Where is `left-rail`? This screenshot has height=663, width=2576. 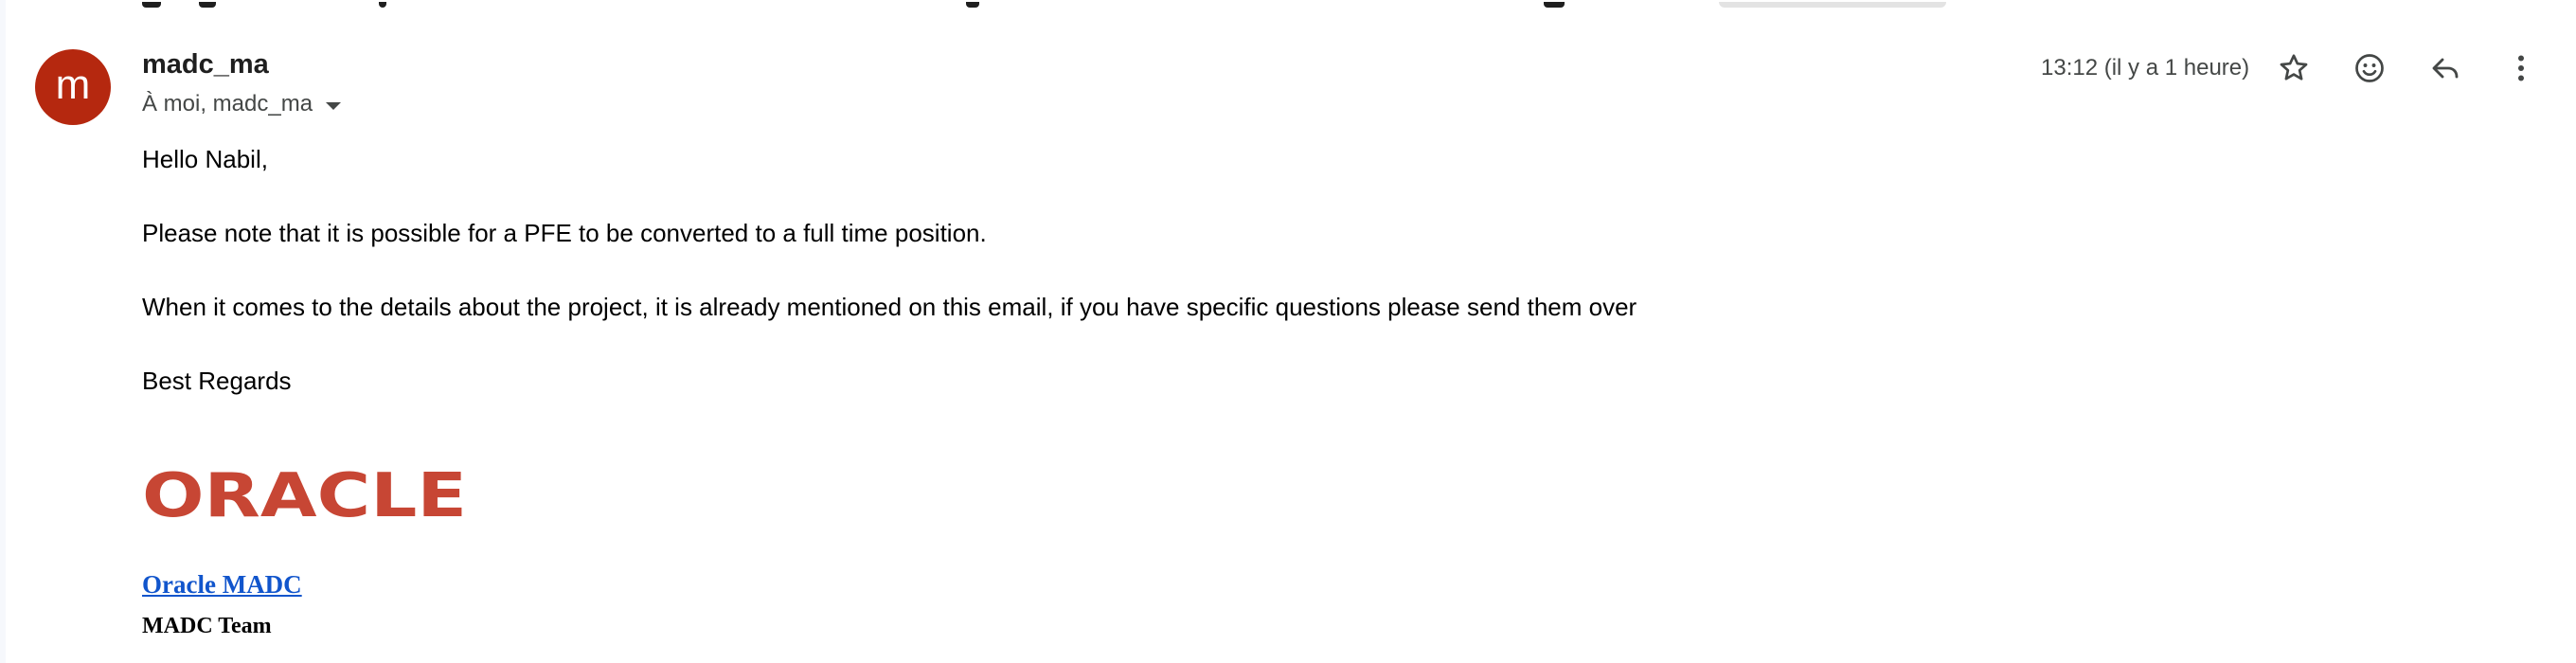 left-rail is located at coordinates (3, 331).